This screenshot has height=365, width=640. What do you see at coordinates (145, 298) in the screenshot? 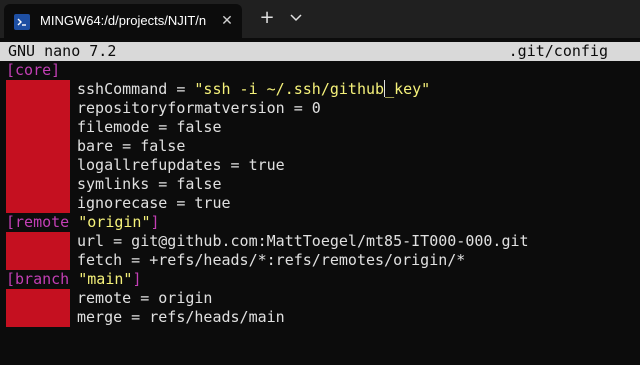
I see `config-entry-remote: remote = origin` at bounding box center [145, 298].